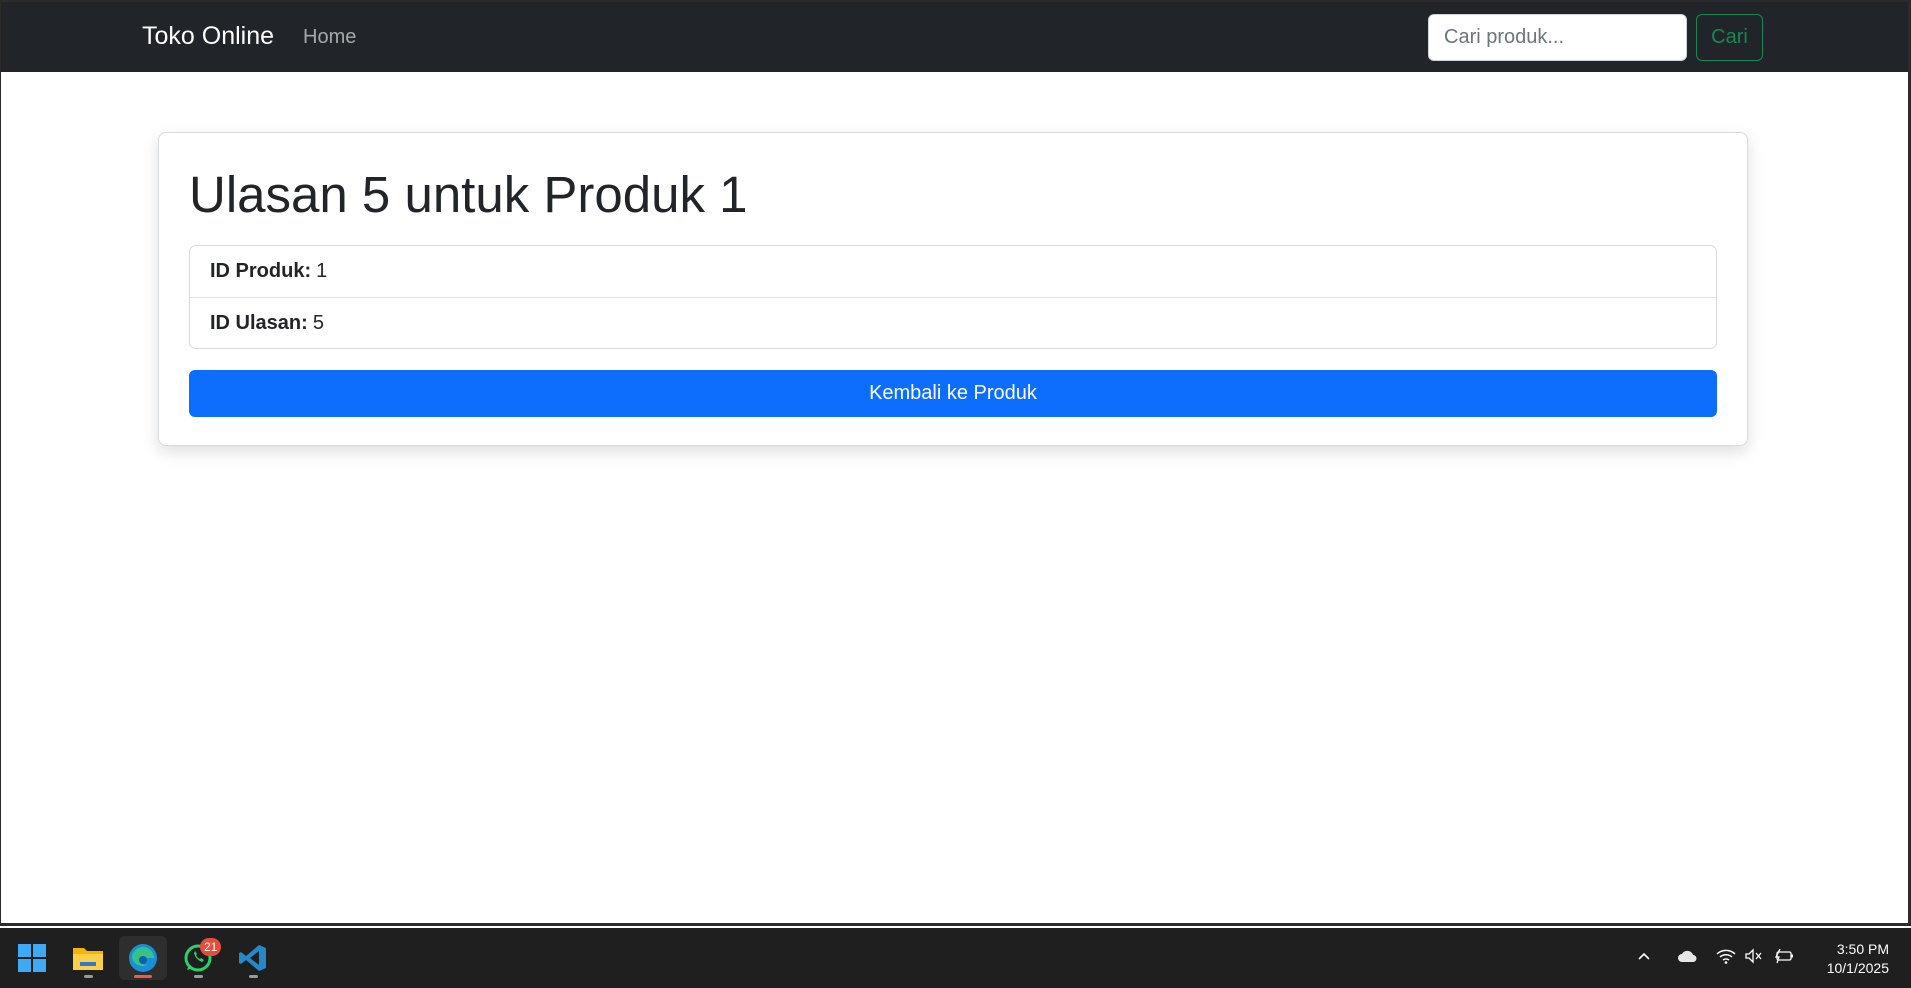  I want to click on list-item-product-id: ID Produk: 1, so click(953, 271).